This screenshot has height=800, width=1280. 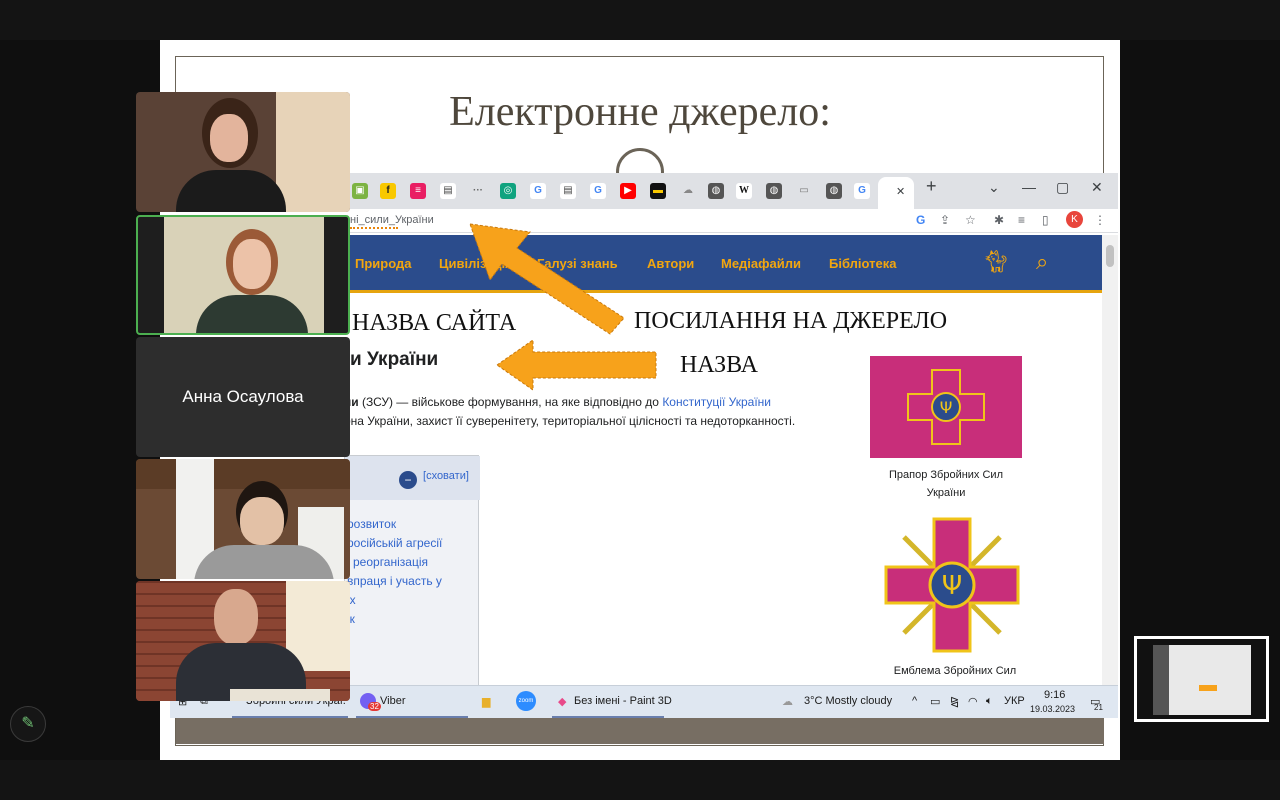 I want to click on annotation-site-name: НАЗВА САЙТА, so click(x=434, y=323).